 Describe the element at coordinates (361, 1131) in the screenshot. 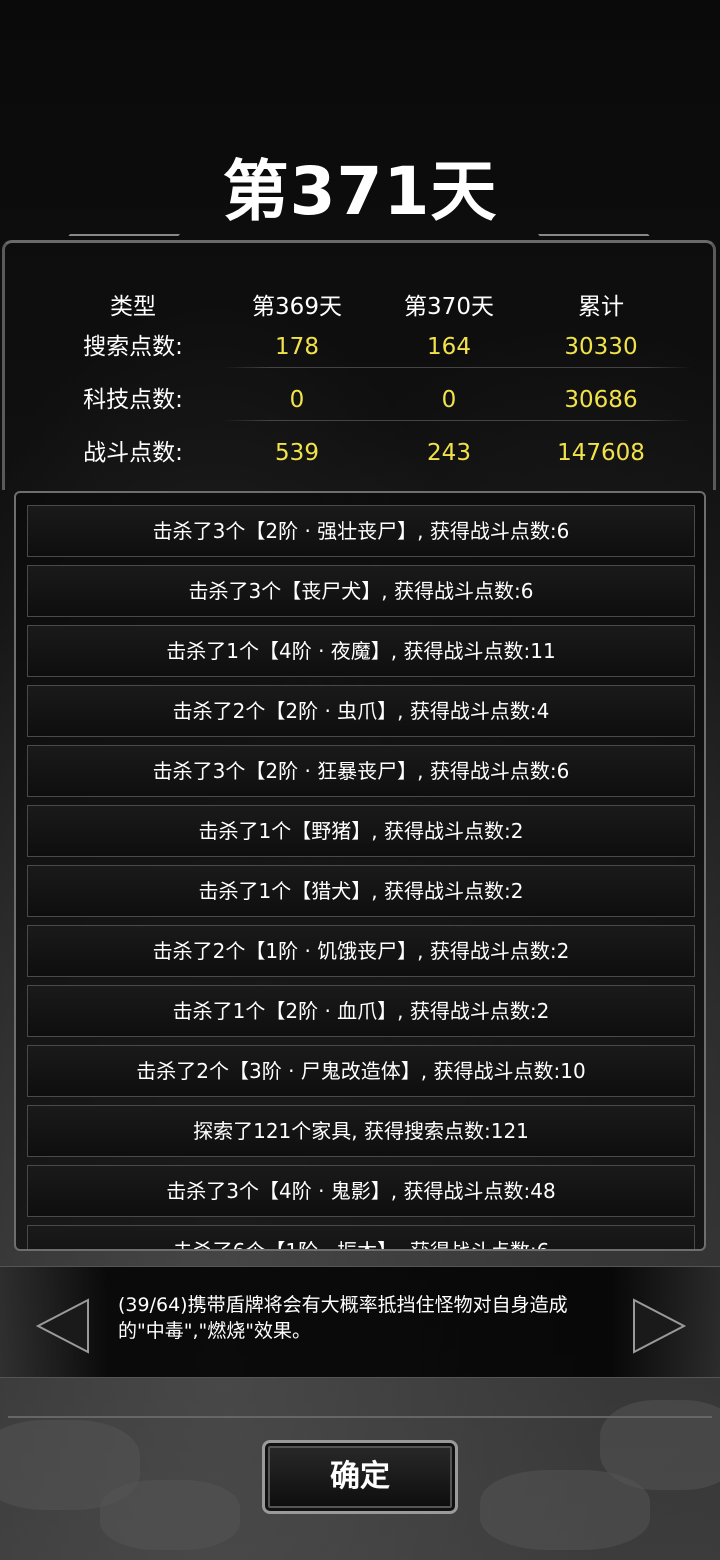

I see `log-item: 探索了121个家具, 获得搜索点数:121` at that location.